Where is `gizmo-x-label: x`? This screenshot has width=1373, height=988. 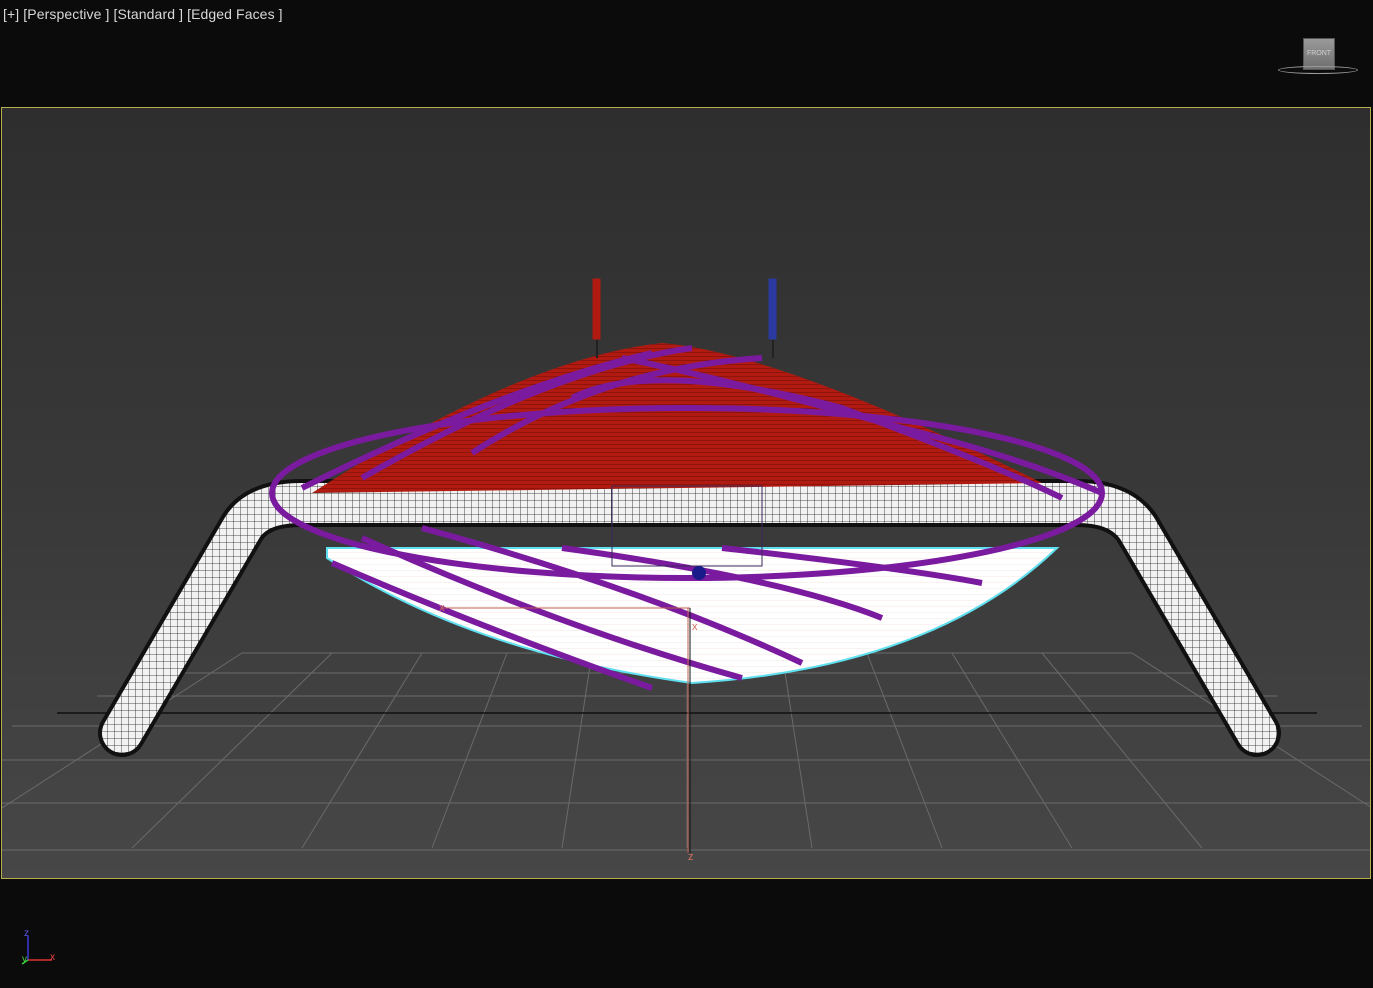 gizmo-x-label: x is located at coordinates (442, 608).